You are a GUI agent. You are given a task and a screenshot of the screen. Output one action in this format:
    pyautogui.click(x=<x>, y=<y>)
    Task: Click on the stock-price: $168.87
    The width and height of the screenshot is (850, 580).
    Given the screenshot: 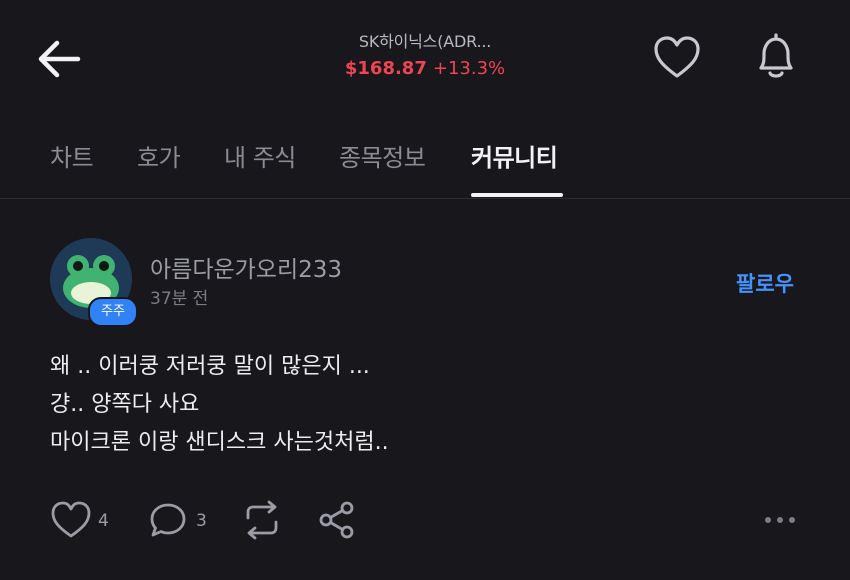 What is the action you would take?
    pyautogui.click(x=385, y=68)
    